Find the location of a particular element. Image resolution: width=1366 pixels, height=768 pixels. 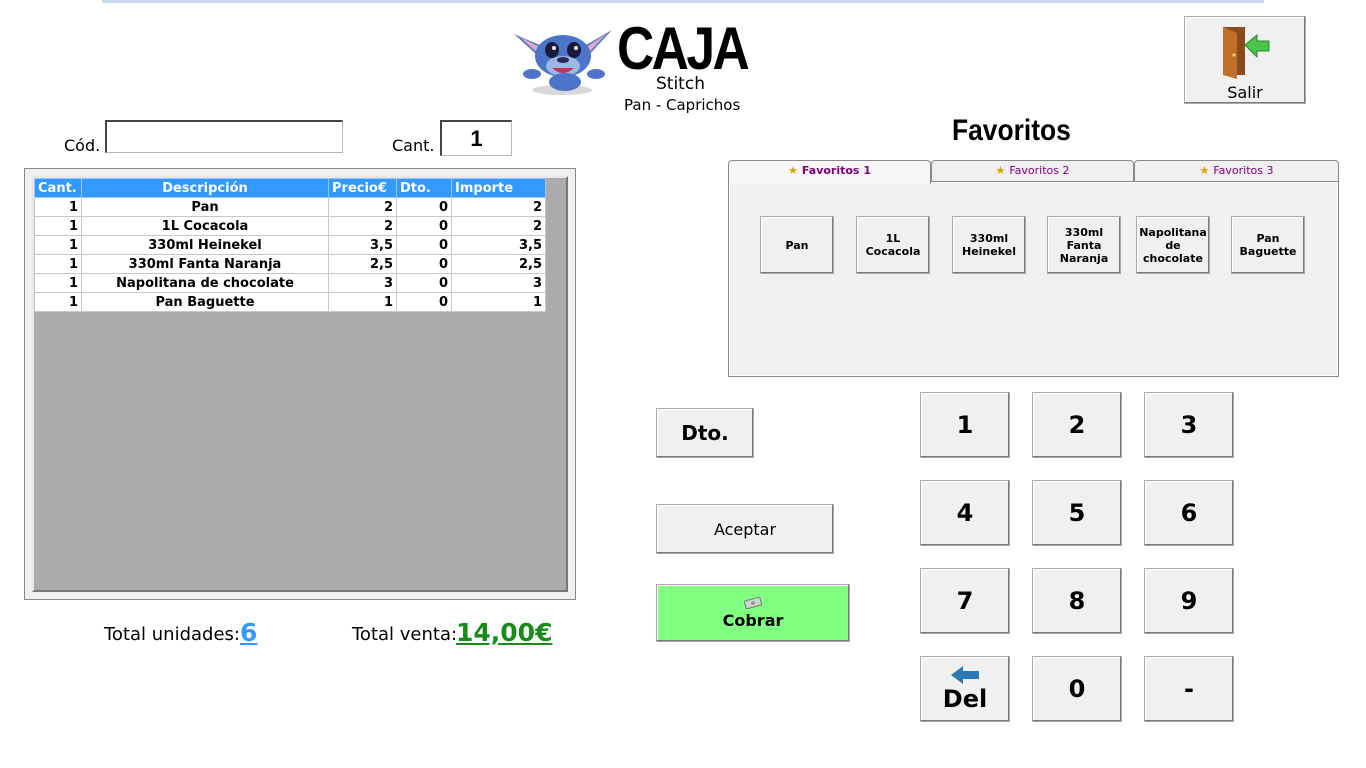

key-label: 1 is located at coordinates (965, 425).